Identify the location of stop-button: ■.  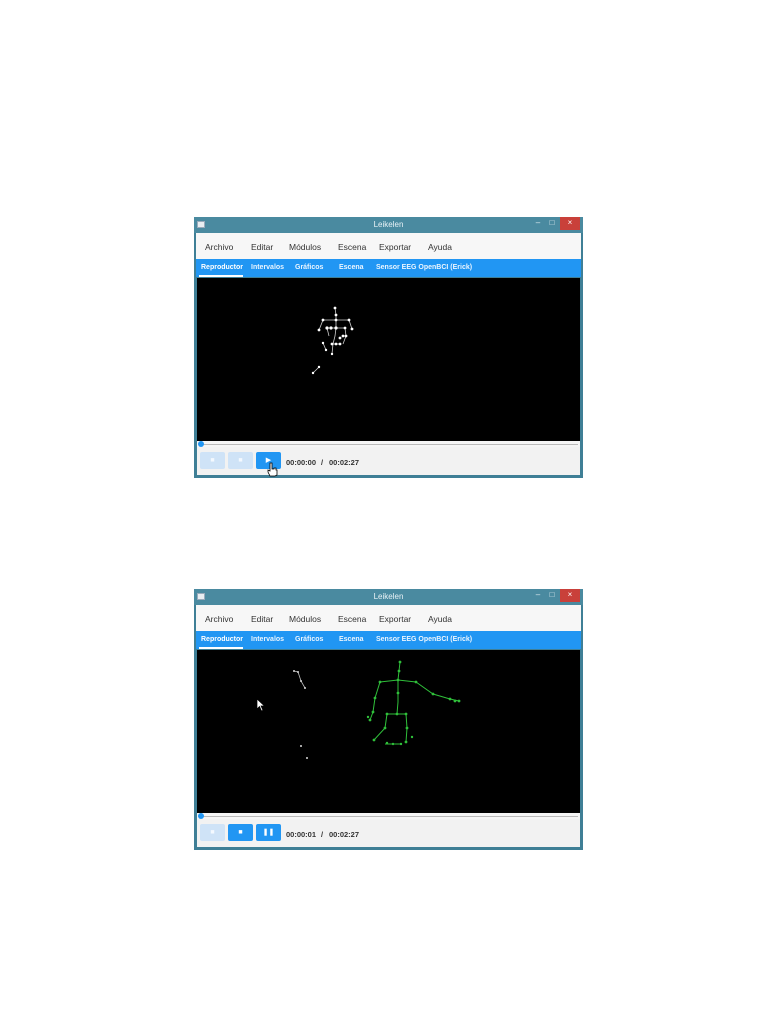
(240, 832).